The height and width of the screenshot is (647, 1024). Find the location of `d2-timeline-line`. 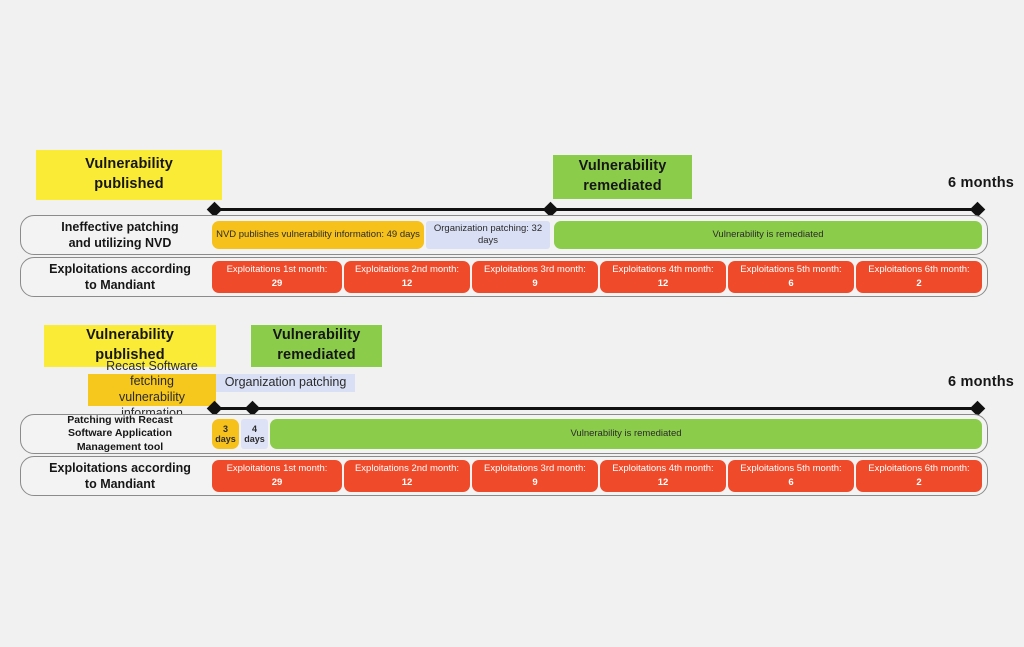

d2-timeline-line is located at coordinates (596, 408).